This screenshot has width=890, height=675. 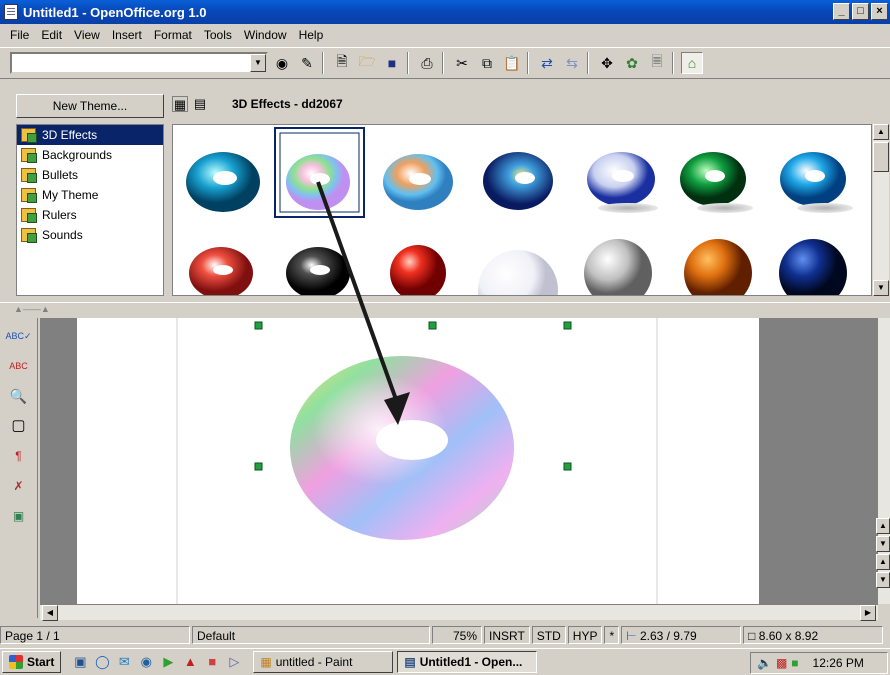 I want to click on navigator-icon: ◉, so click(x=282, y=63).